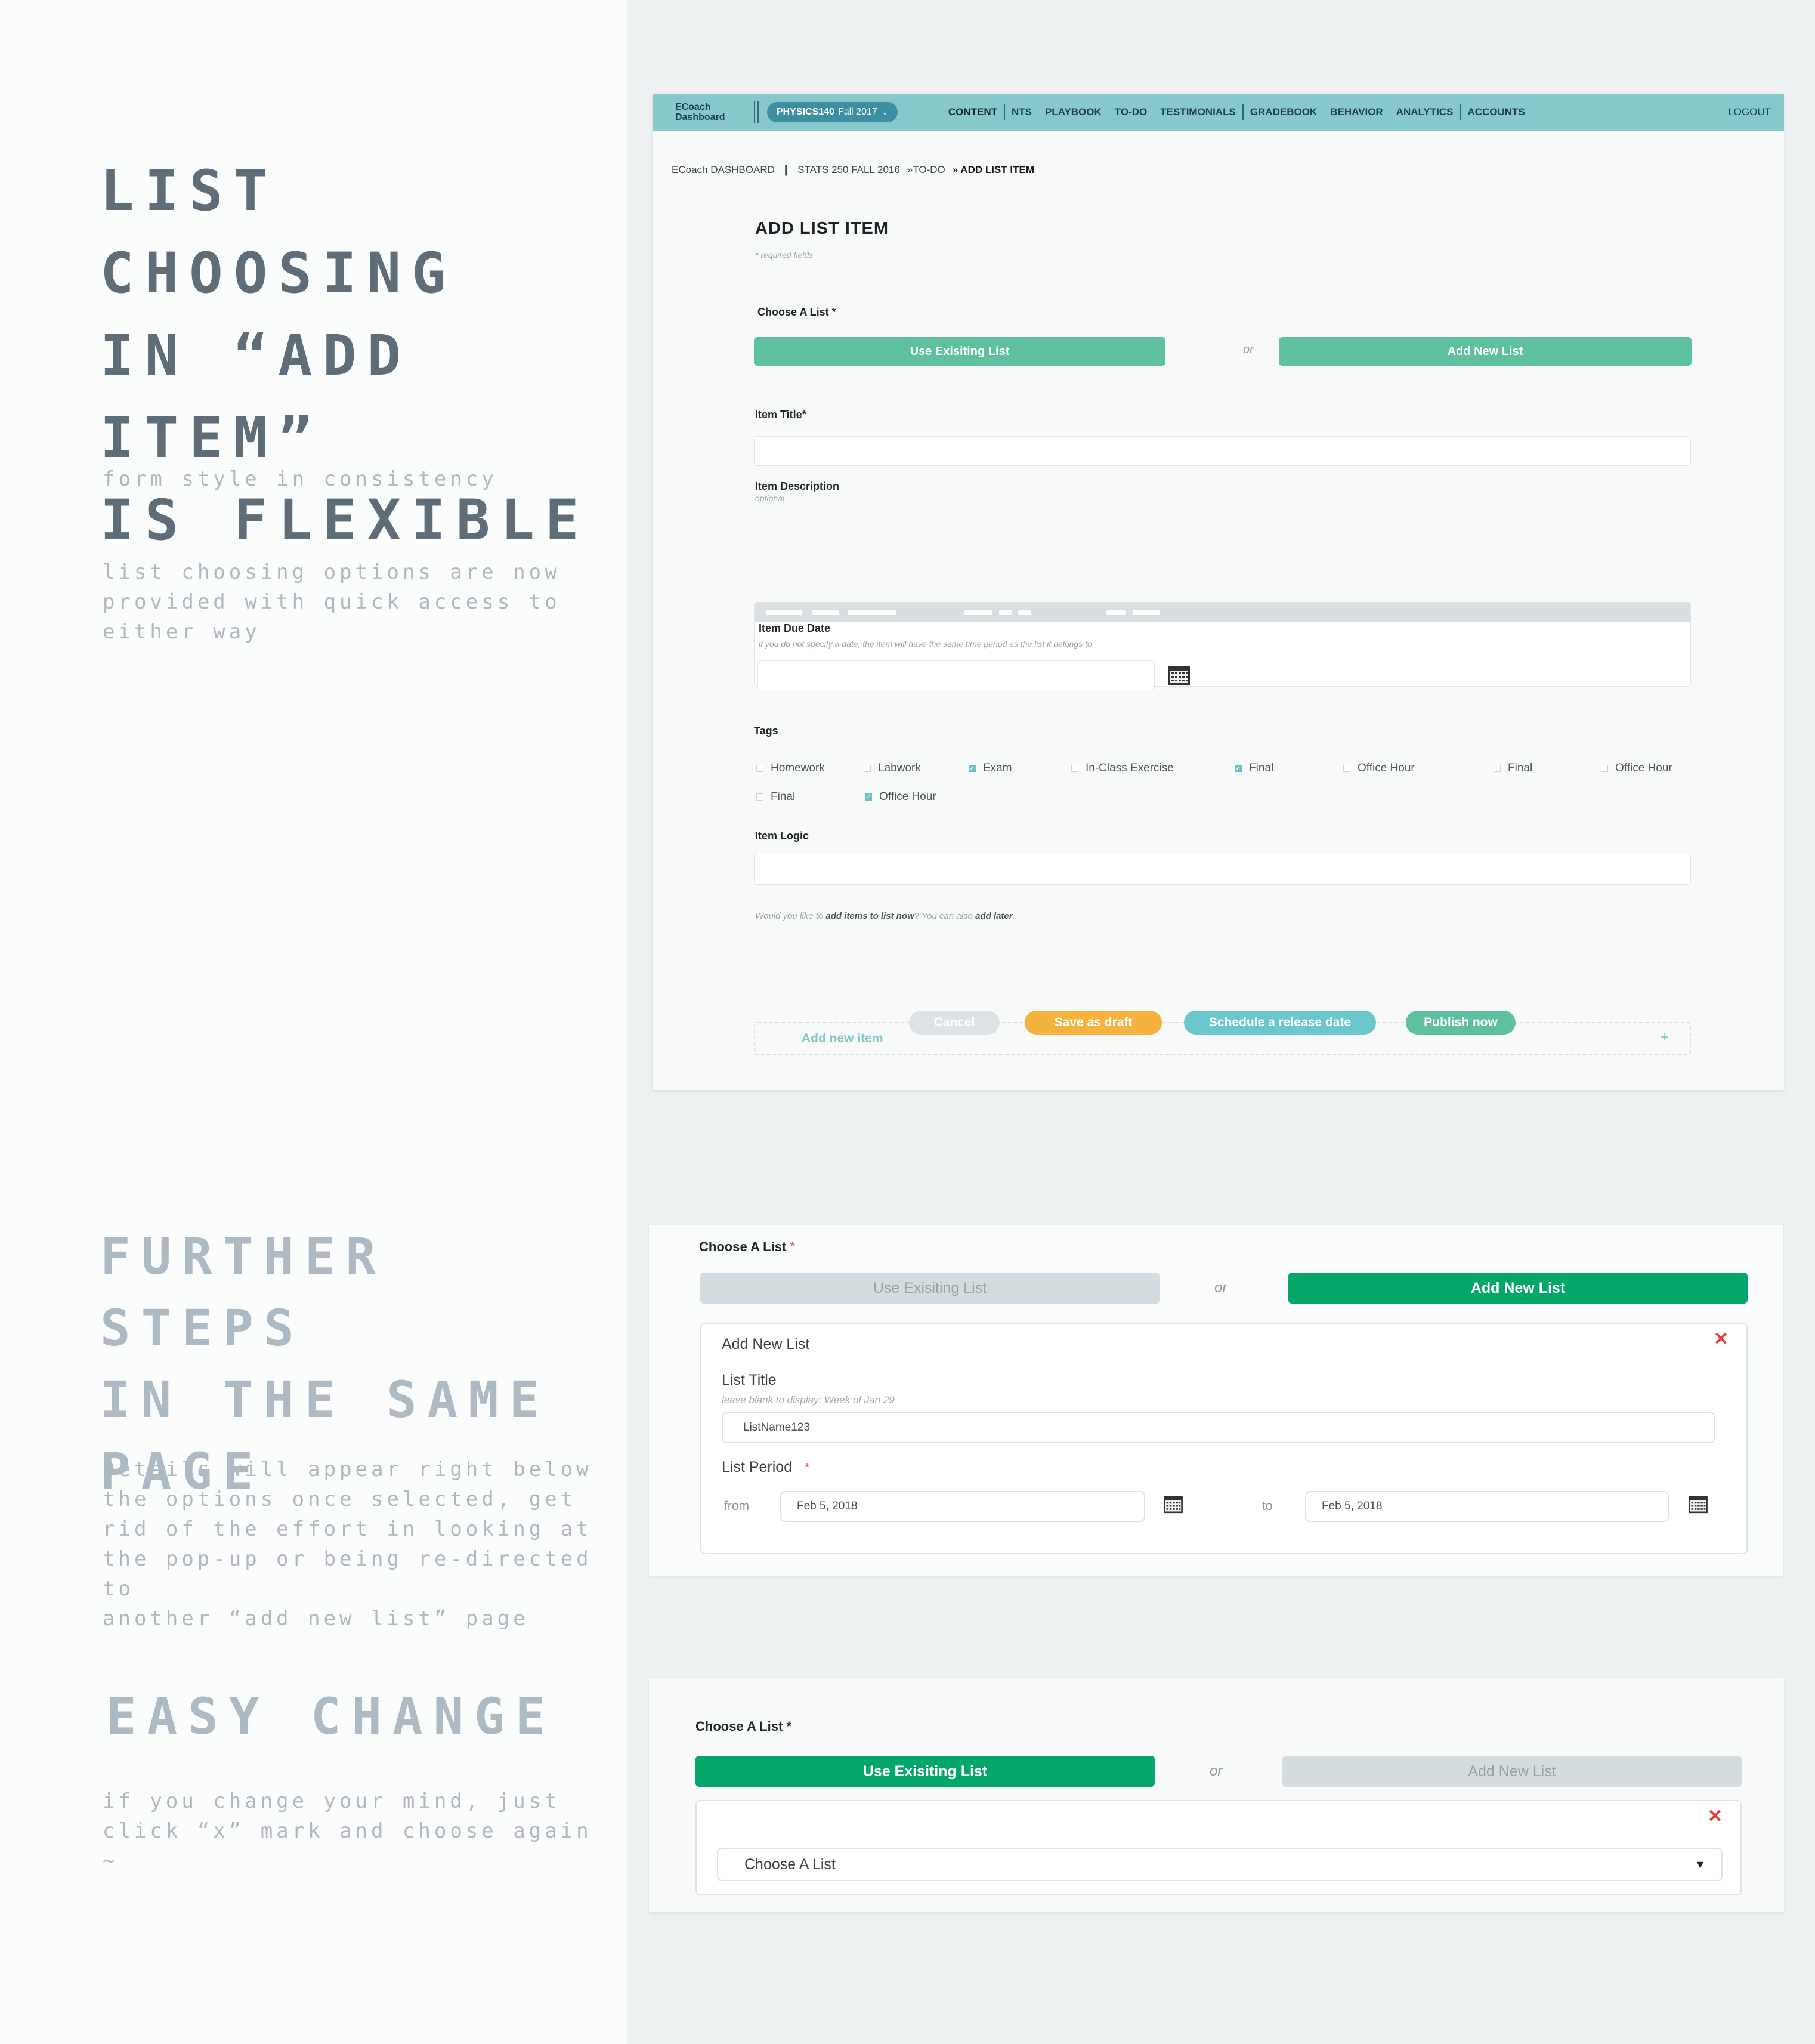 This screenshot has height=2044, width=1815. Describe the element at coordinates (766, 1345) in the screenshot. I see `add-new-list-title: Add New List` at that location.